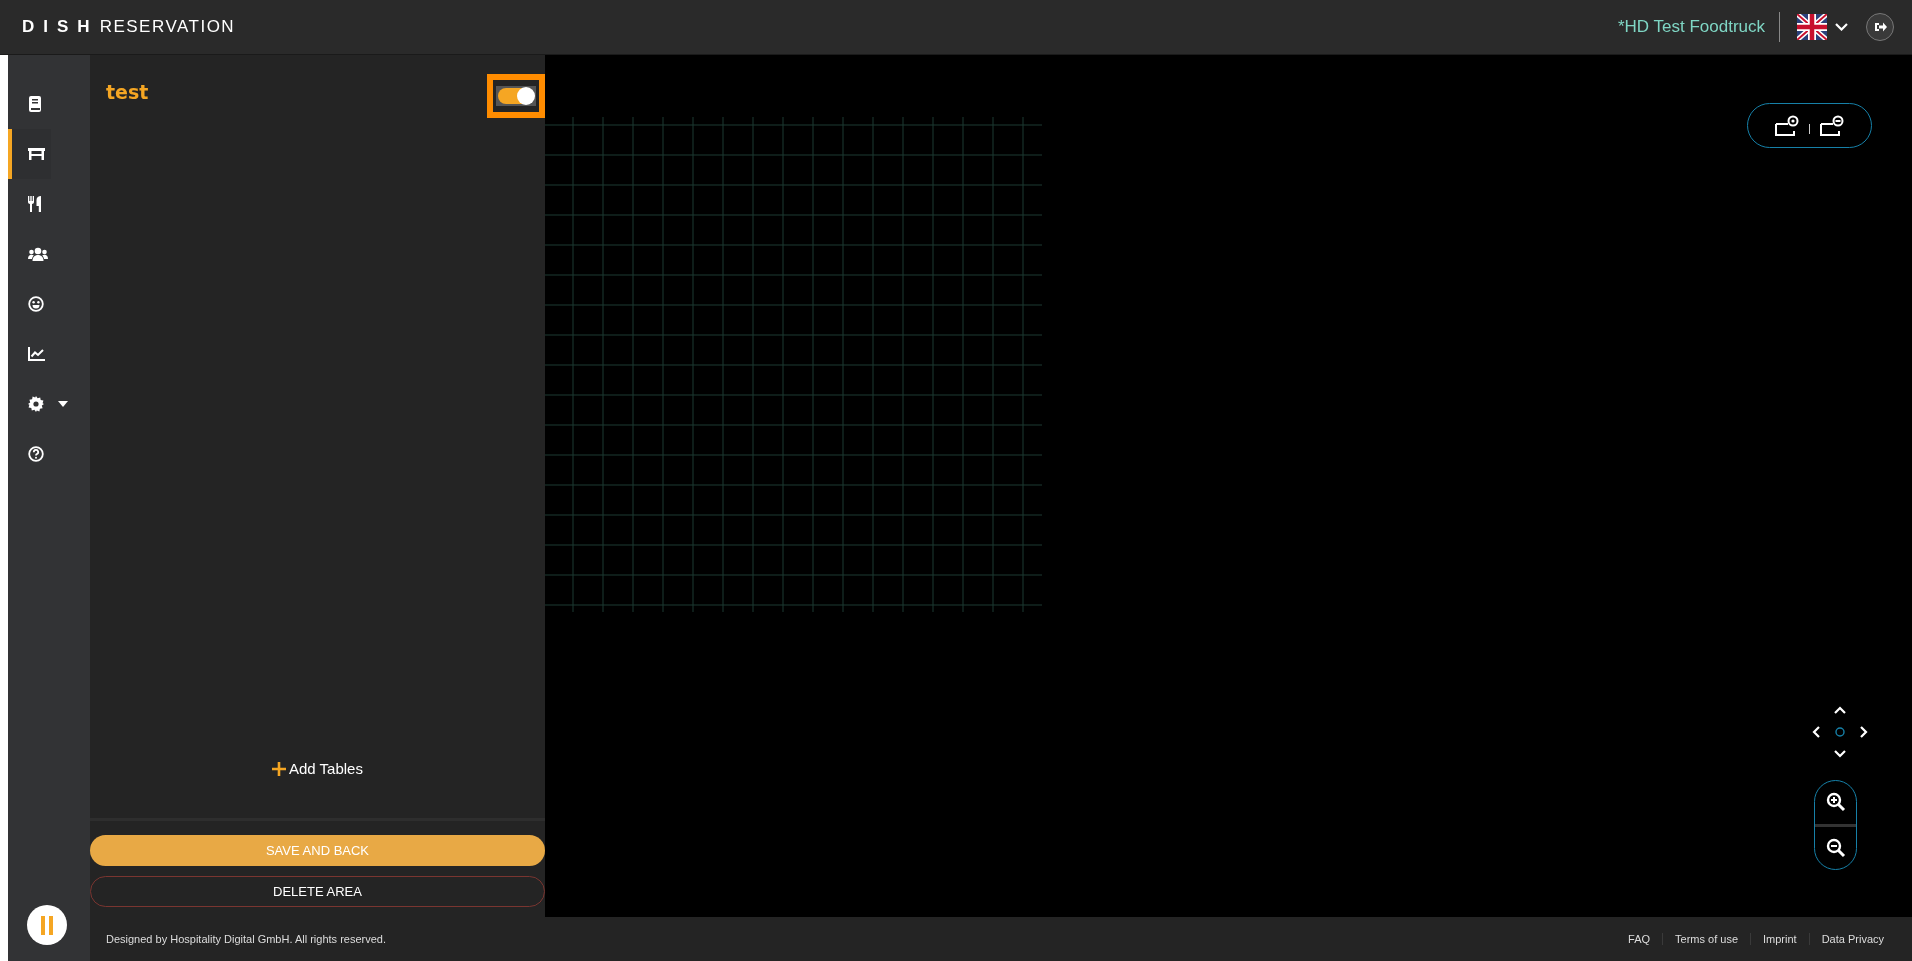  I want to click on brand-logo: DISH, so click(60, 27).